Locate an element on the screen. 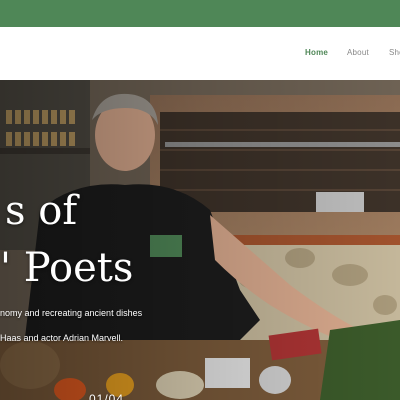  top-bar is located at coordinates (200, 13).